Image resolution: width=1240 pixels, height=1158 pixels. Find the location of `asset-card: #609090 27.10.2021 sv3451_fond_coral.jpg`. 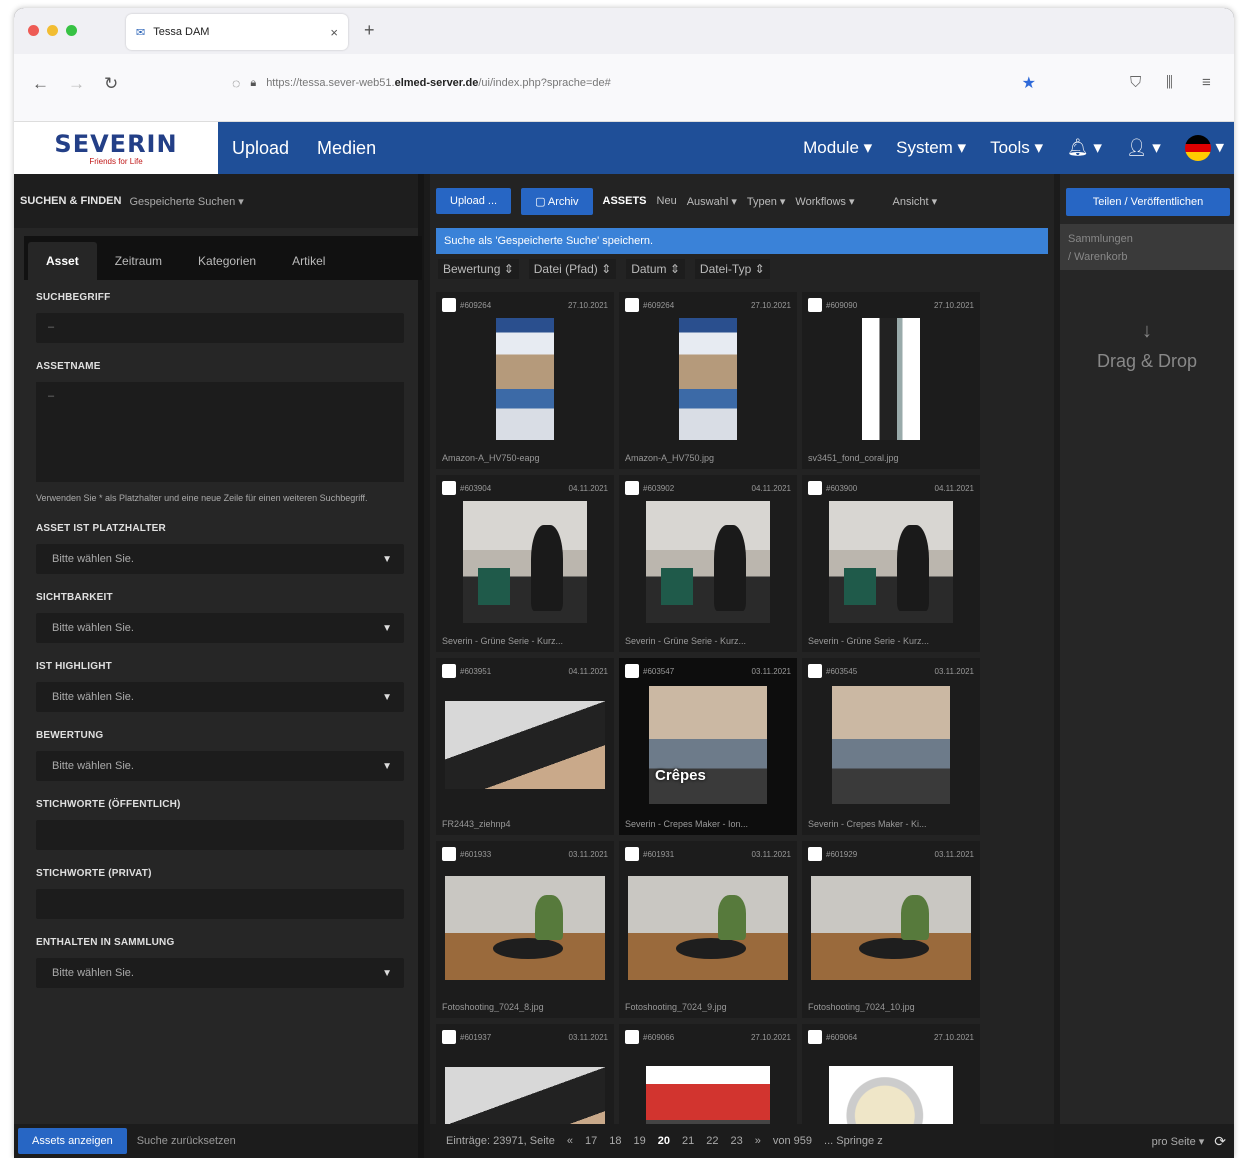

asset-card: #609090 27.10.2021 sv3451_fond_coral.jpg is located at coordinates (891, 380).